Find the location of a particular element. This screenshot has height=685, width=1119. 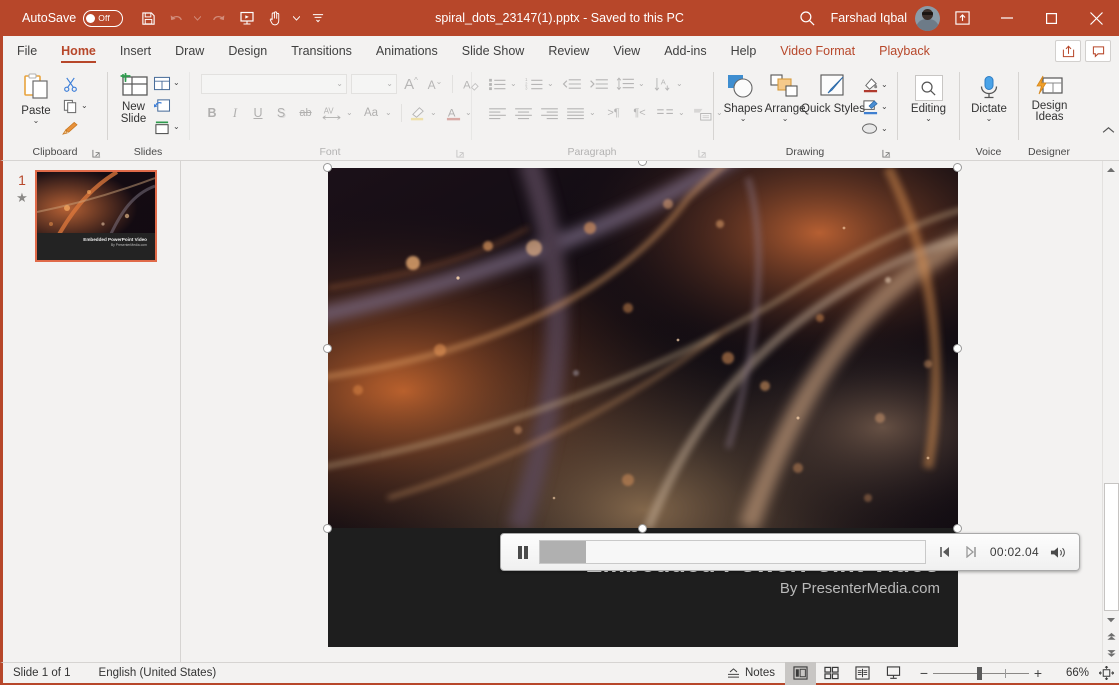

layout-dropdown-icon: ⌄ is located at coordinates (178, 83).